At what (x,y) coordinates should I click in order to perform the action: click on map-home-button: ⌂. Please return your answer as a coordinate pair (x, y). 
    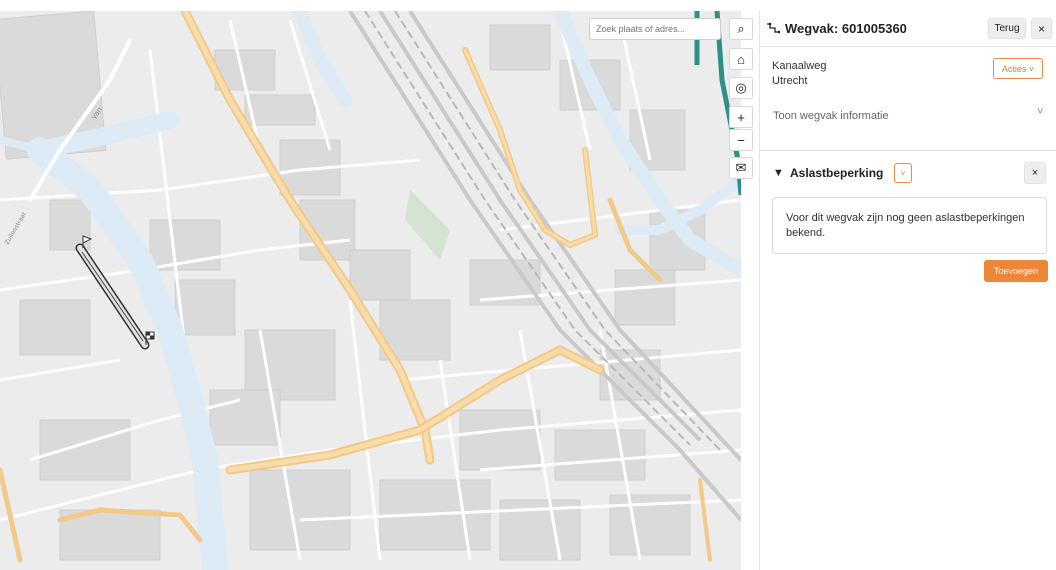
    Looking at the image, I should click on (741, 59).